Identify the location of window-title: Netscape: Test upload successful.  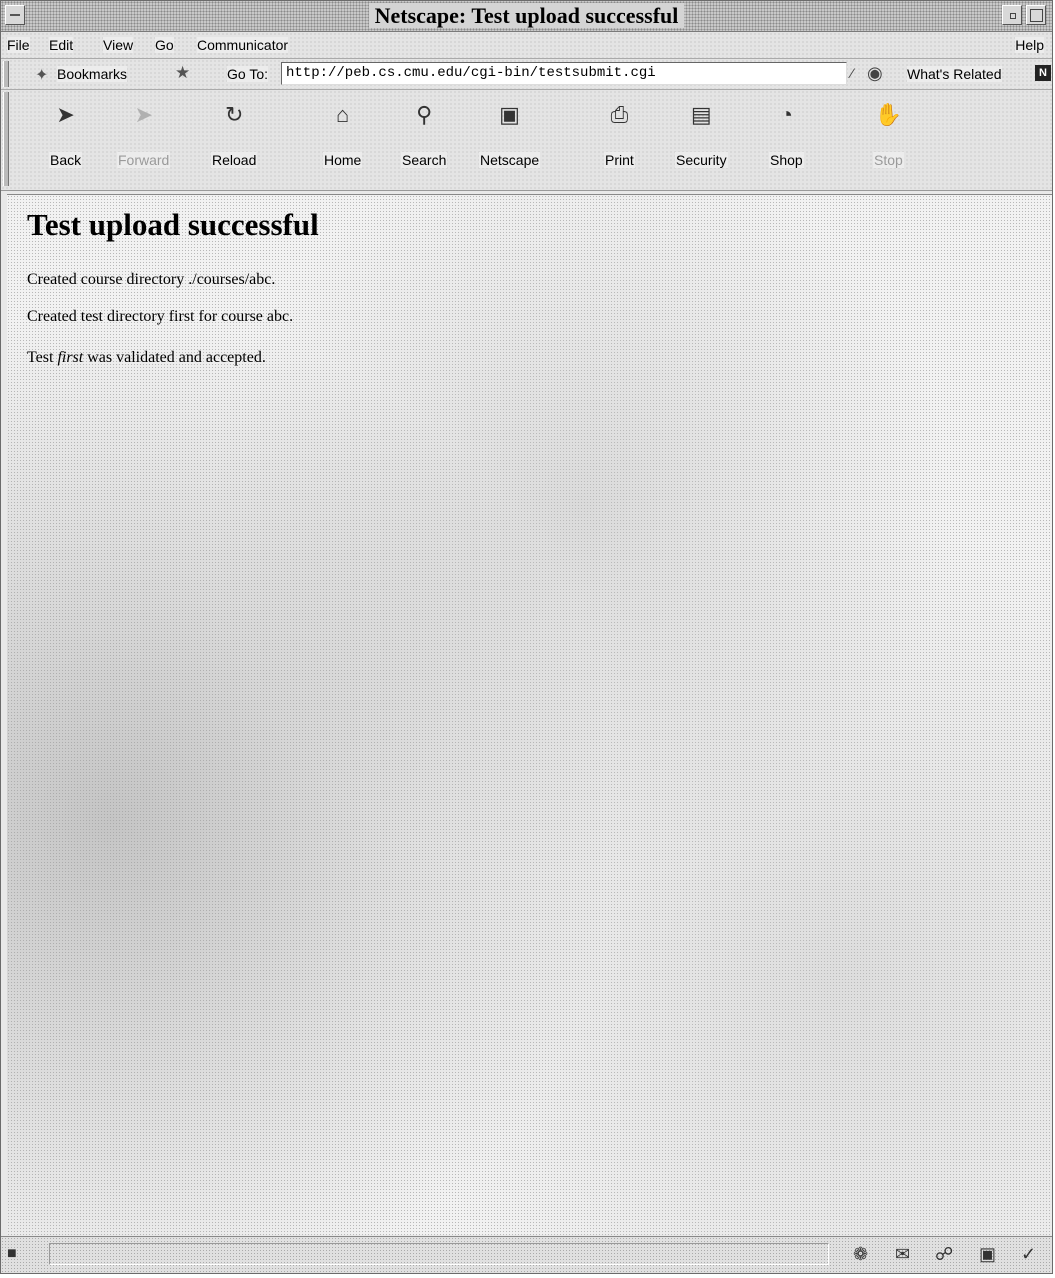
(526, 16).